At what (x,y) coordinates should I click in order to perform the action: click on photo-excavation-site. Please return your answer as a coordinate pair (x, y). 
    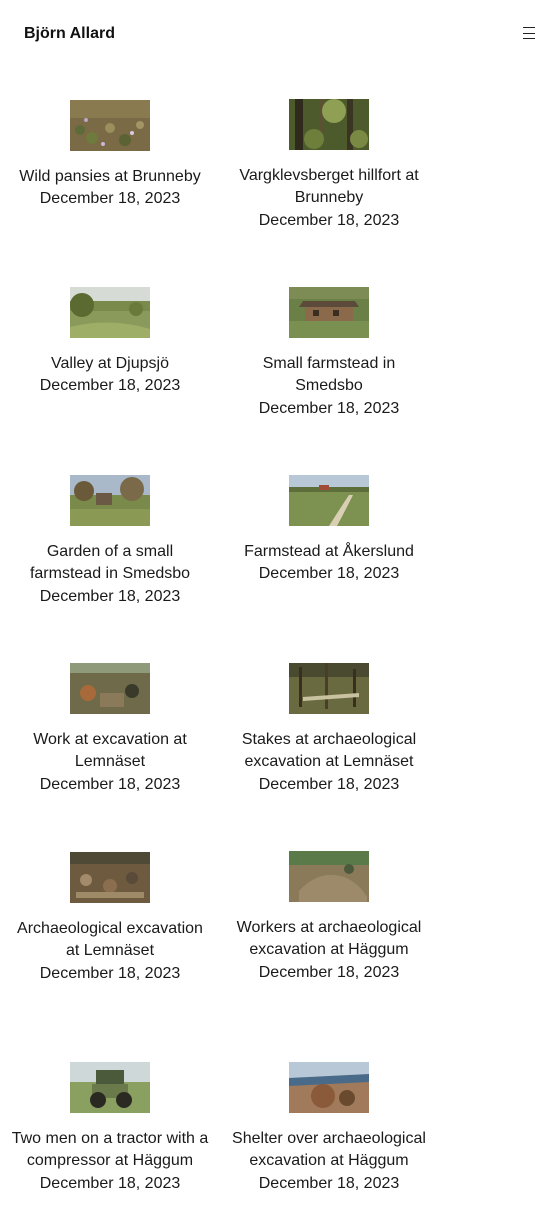
    Looking at the image, I should click on (110, 877).